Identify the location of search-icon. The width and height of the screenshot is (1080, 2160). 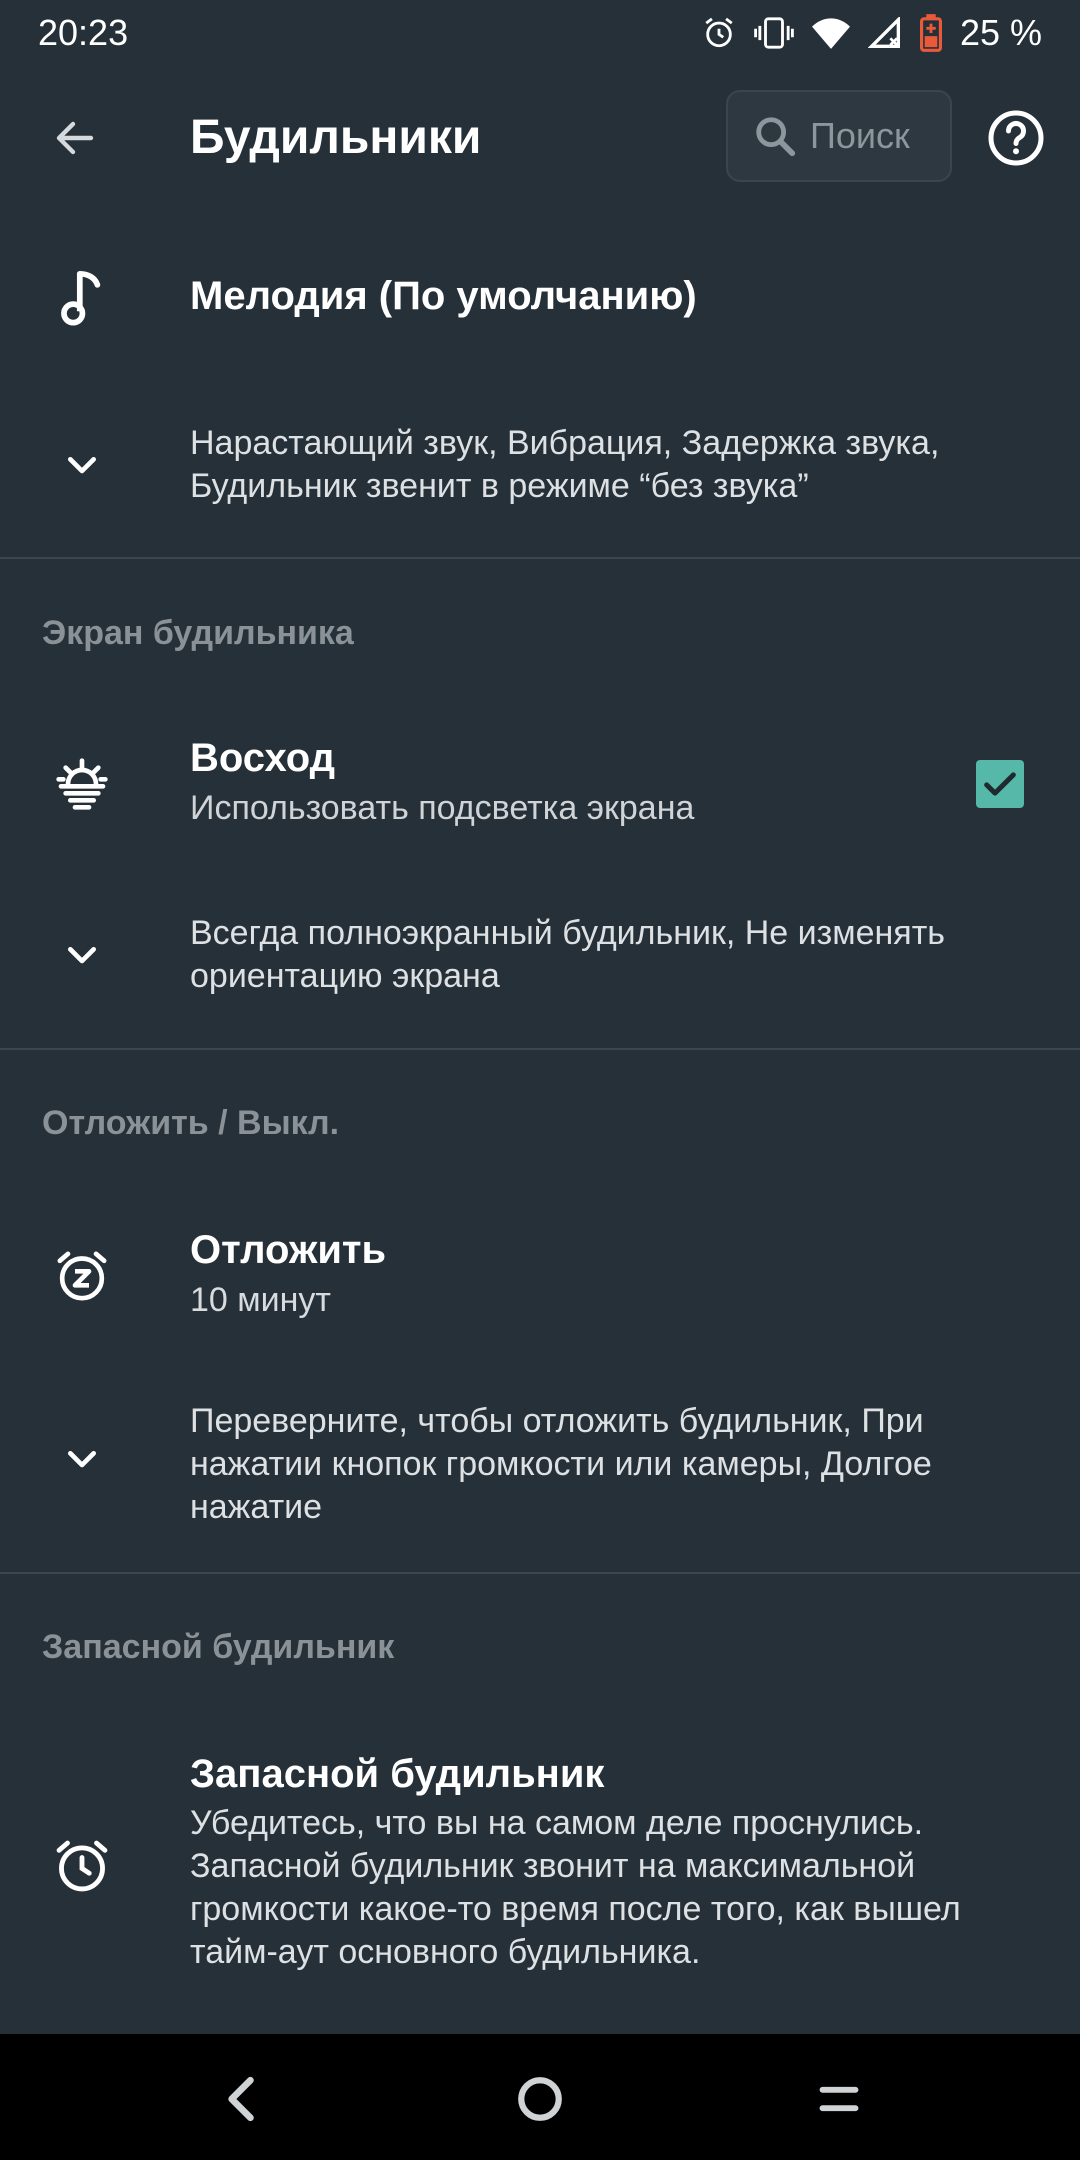
(776, 137).